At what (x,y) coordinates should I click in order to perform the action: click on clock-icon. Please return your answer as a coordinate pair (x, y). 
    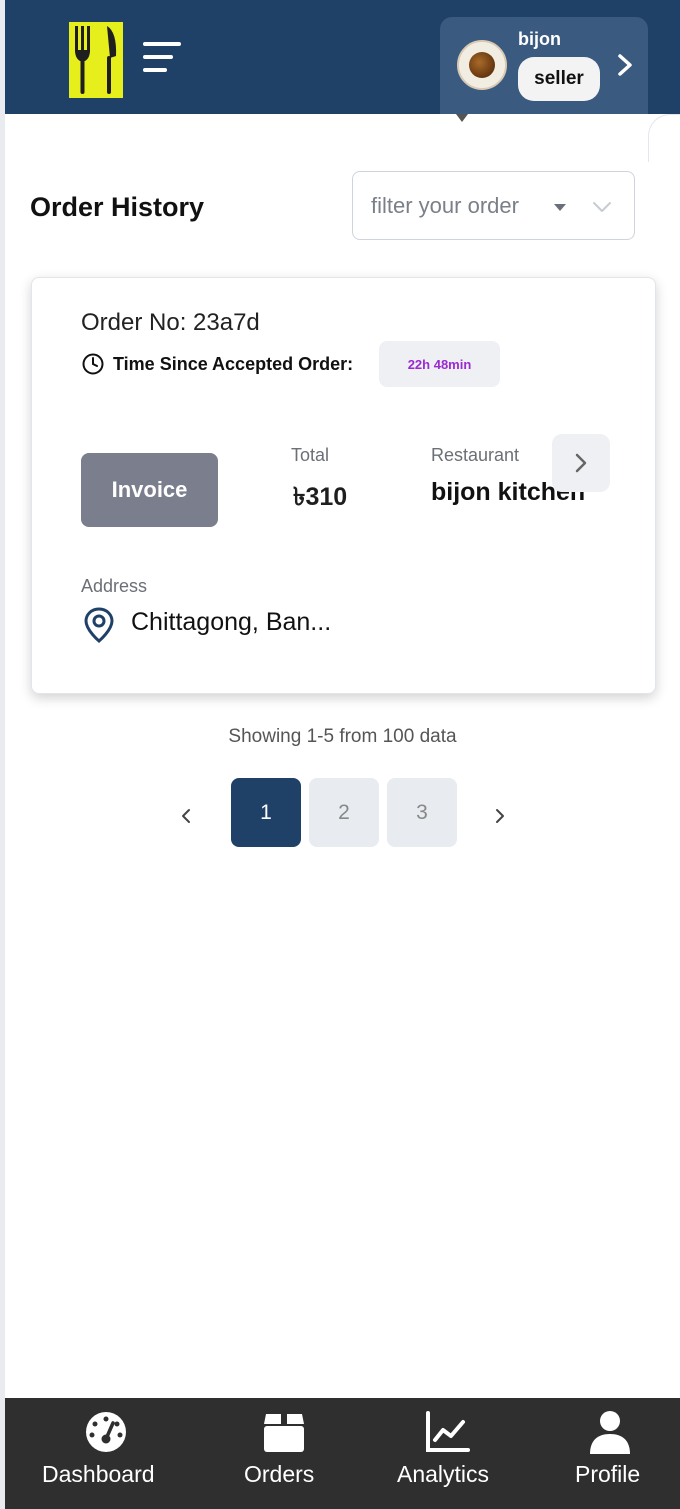
    Looking at the image, I should click on (93, 364).